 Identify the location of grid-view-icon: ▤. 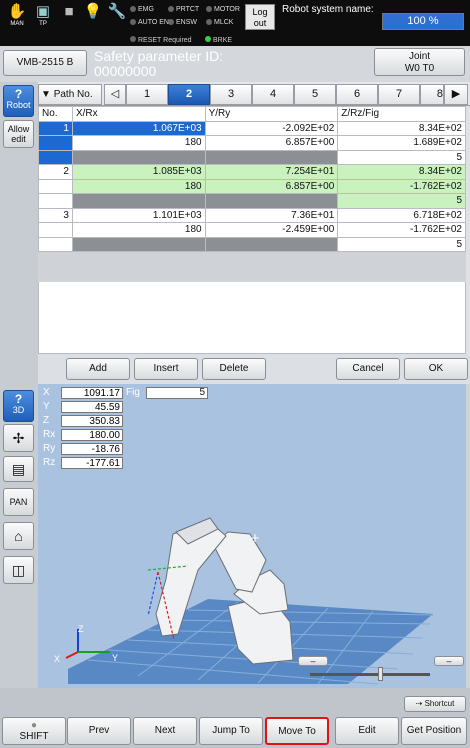
(18, 469).